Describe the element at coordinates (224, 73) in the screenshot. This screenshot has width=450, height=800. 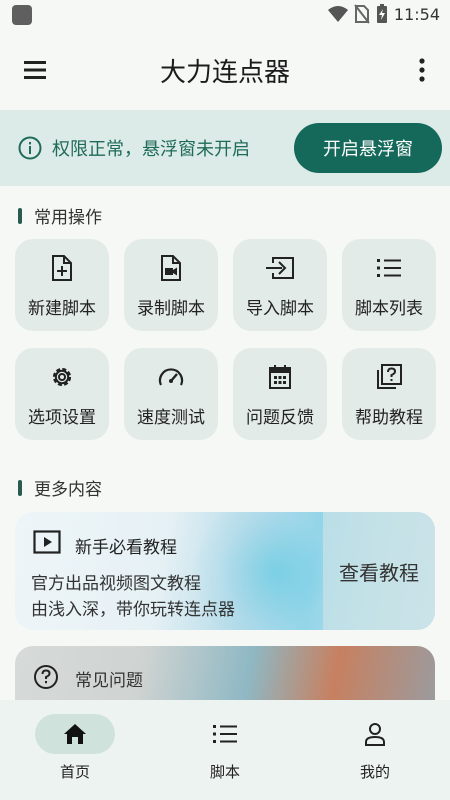
I see `app-title: 大力连点器` at that location.